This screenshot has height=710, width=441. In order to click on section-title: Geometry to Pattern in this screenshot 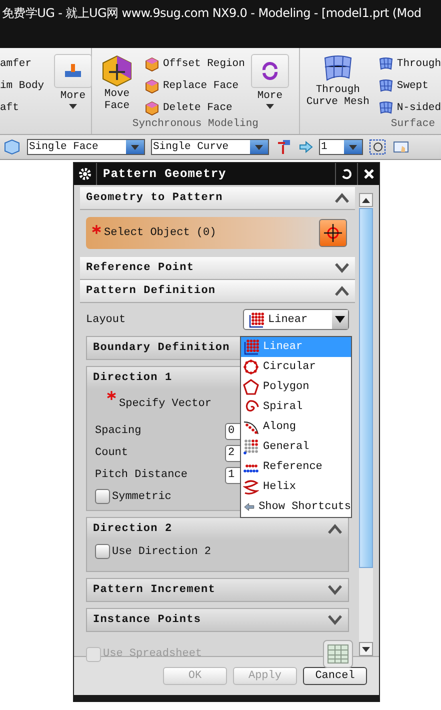, I will do `click(154, 198)`.